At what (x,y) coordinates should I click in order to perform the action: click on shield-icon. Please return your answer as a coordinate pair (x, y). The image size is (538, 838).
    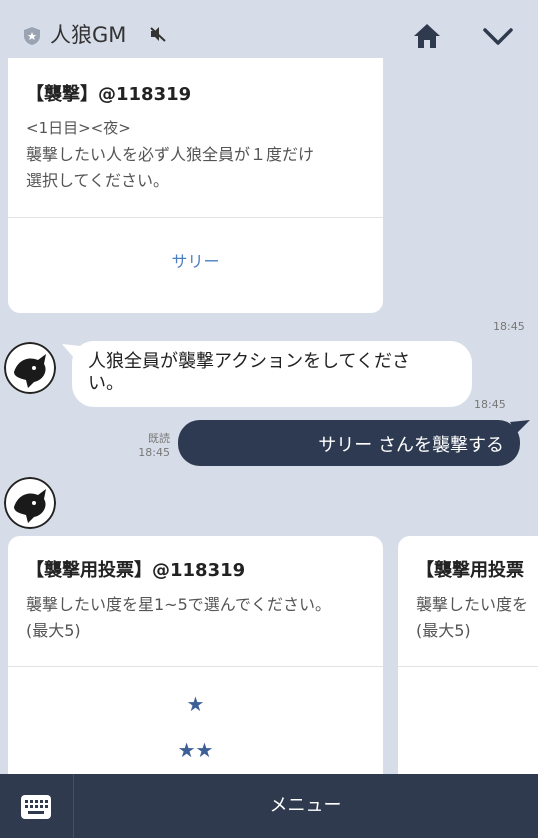
    Looking at the image, I should click on (32, 36).